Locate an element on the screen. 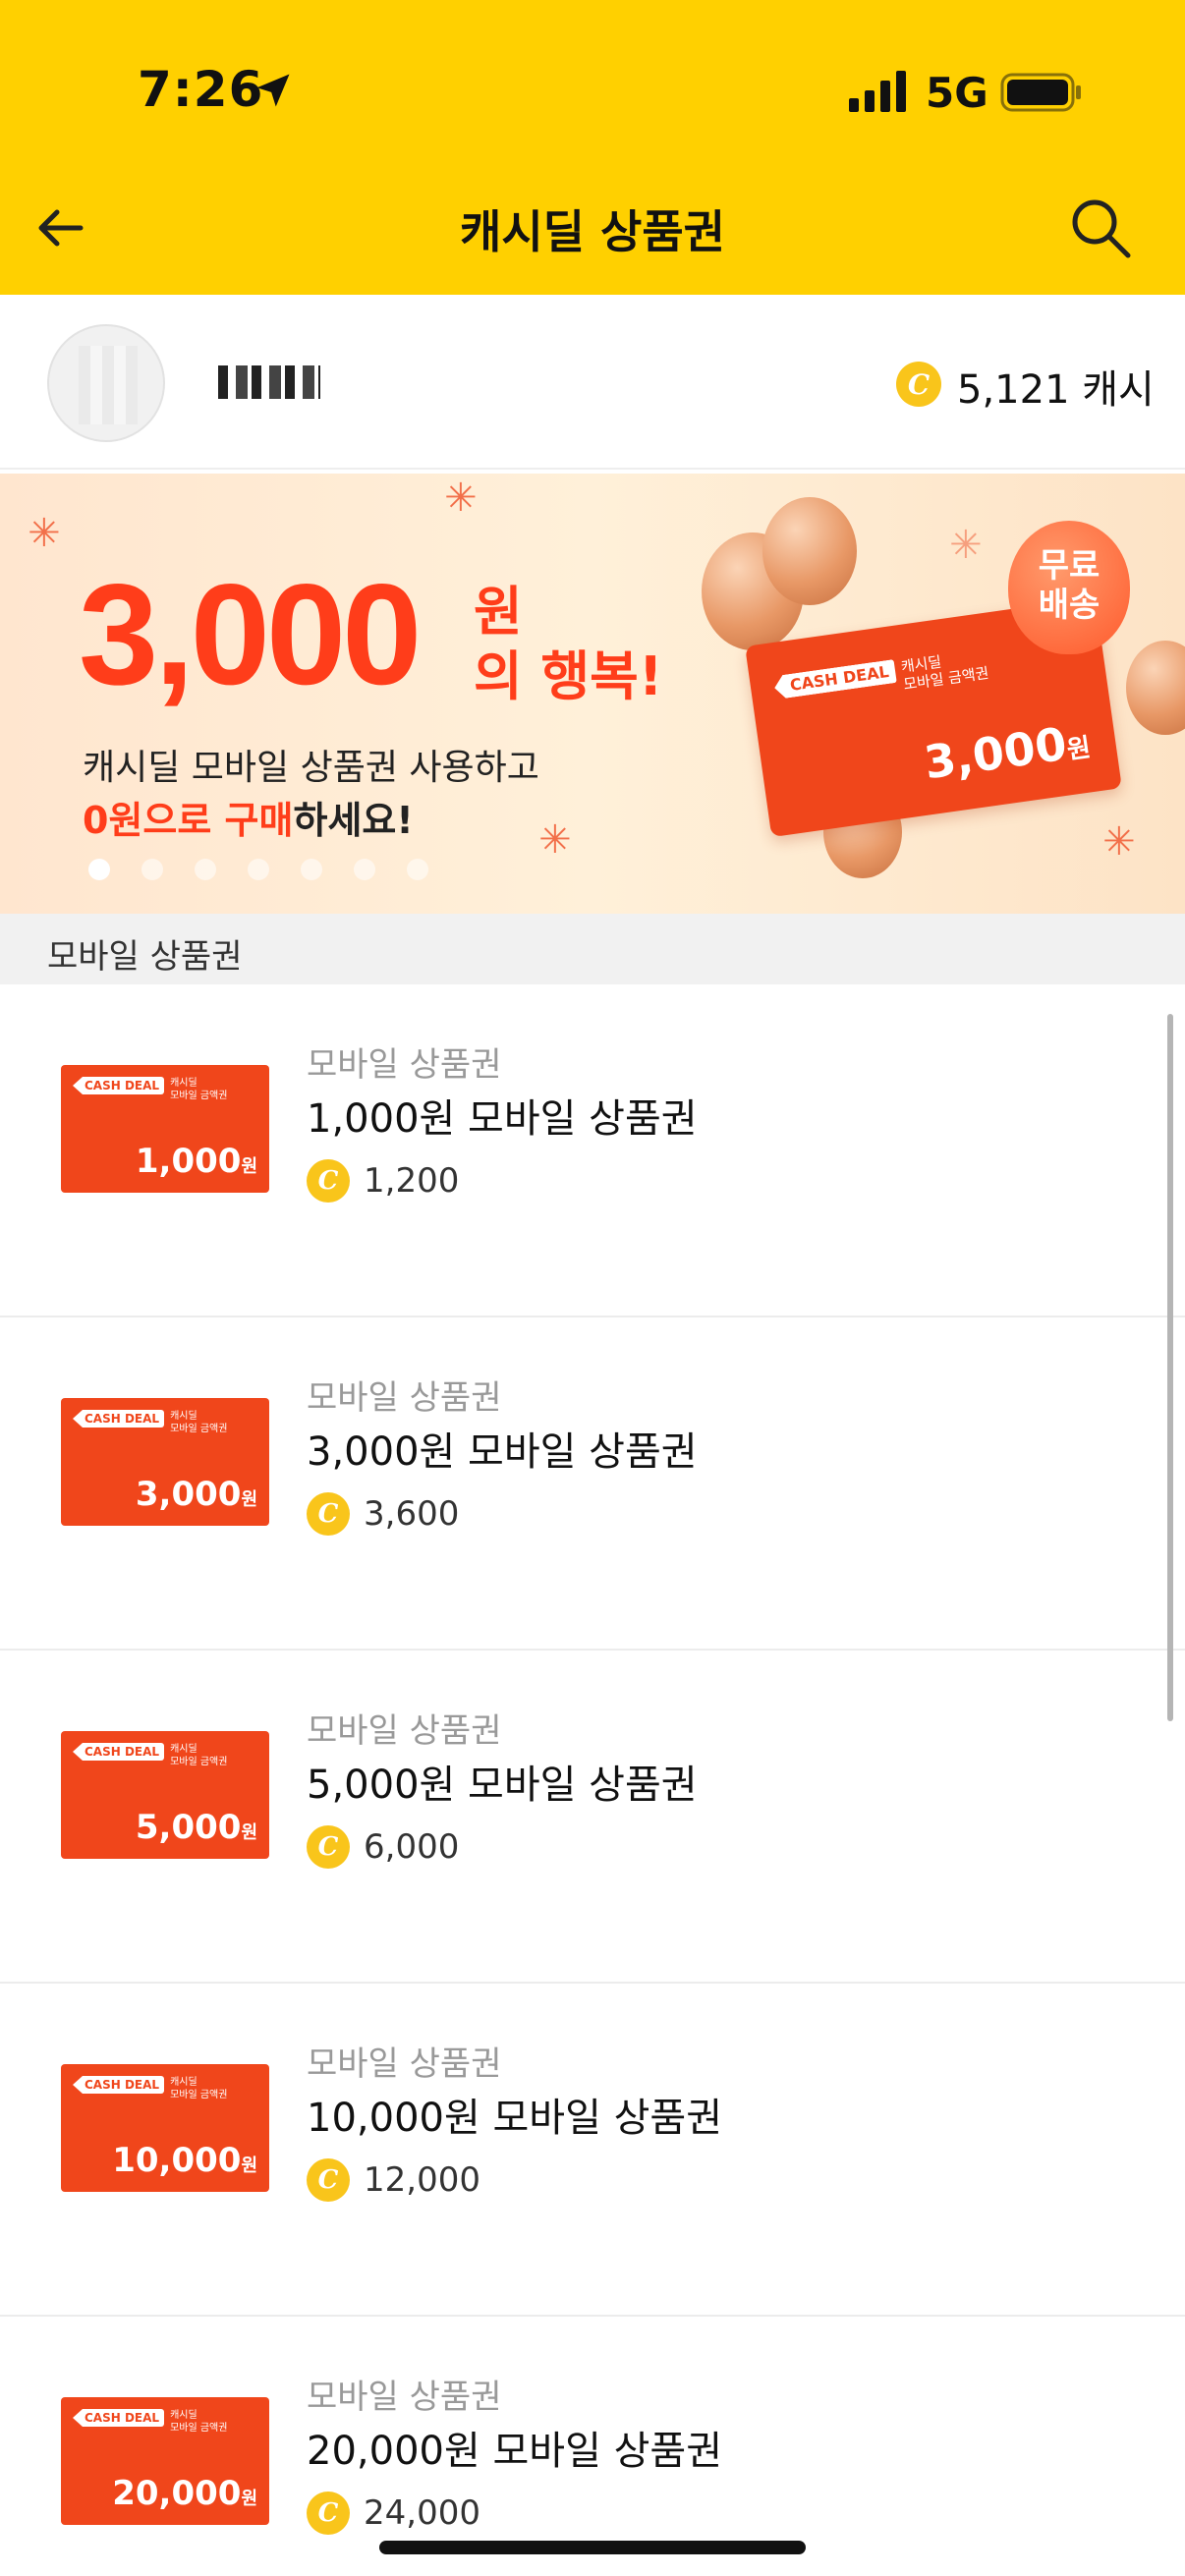  gift-card-amount: 5,000원 is located at coordinates (196, 1827).